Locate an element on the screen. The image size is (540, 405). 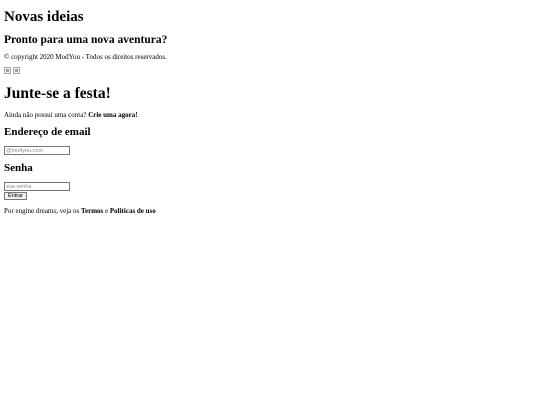
password-label: Senha is located at coordinates (18, 168).